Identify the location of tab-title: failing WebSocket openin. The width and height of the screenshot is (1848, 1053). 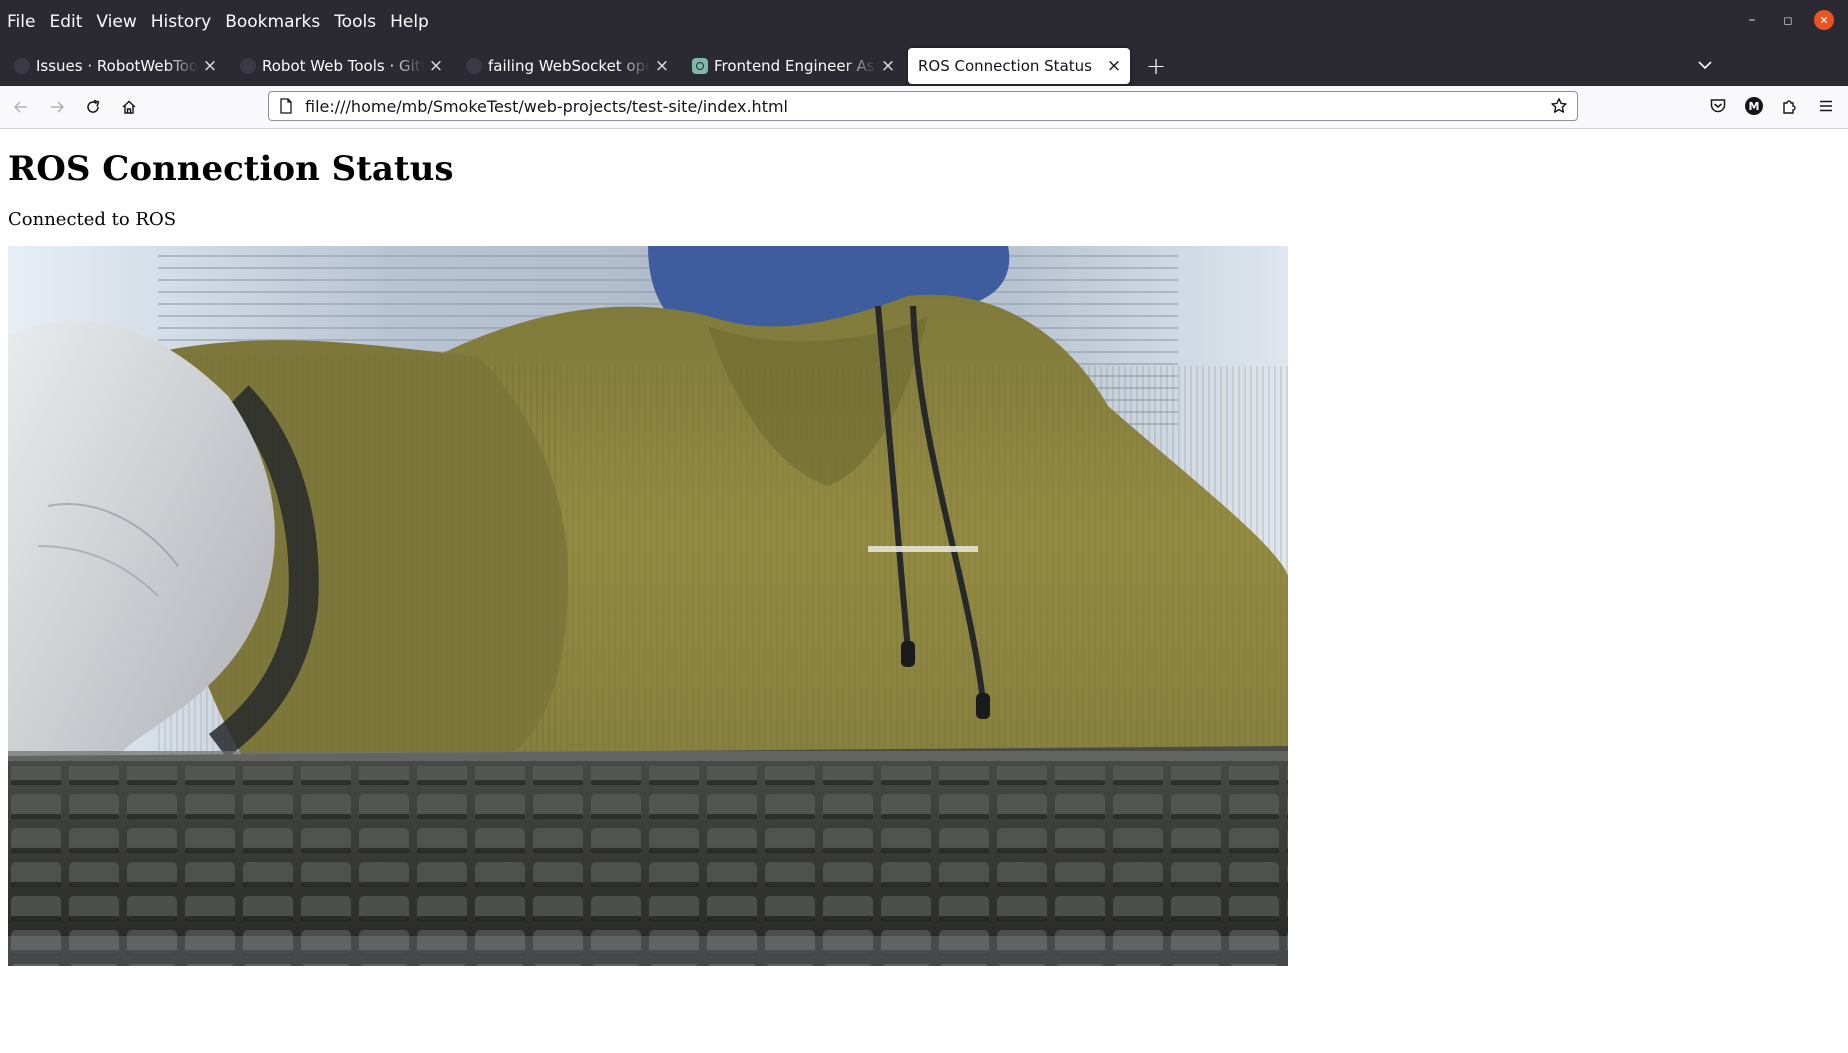
(569, 66).